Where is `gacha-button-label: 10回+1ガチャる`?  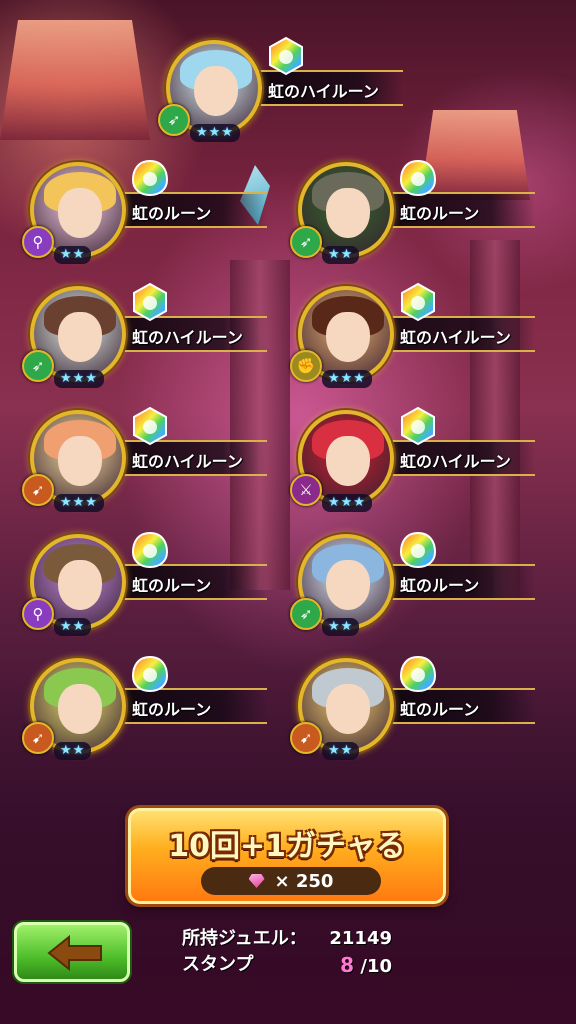
gacha-button-label: 10回+1ガチャる is located at coordinates (287, 846).